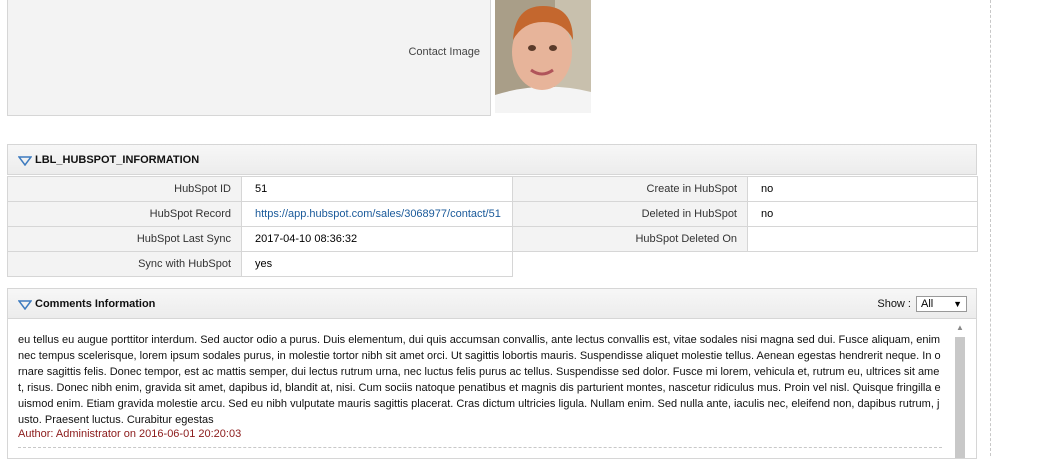  Describe the element at coordinates (249, 58) in the screenshot. I see `contact-image-label-cell: Contact Image` at that location.